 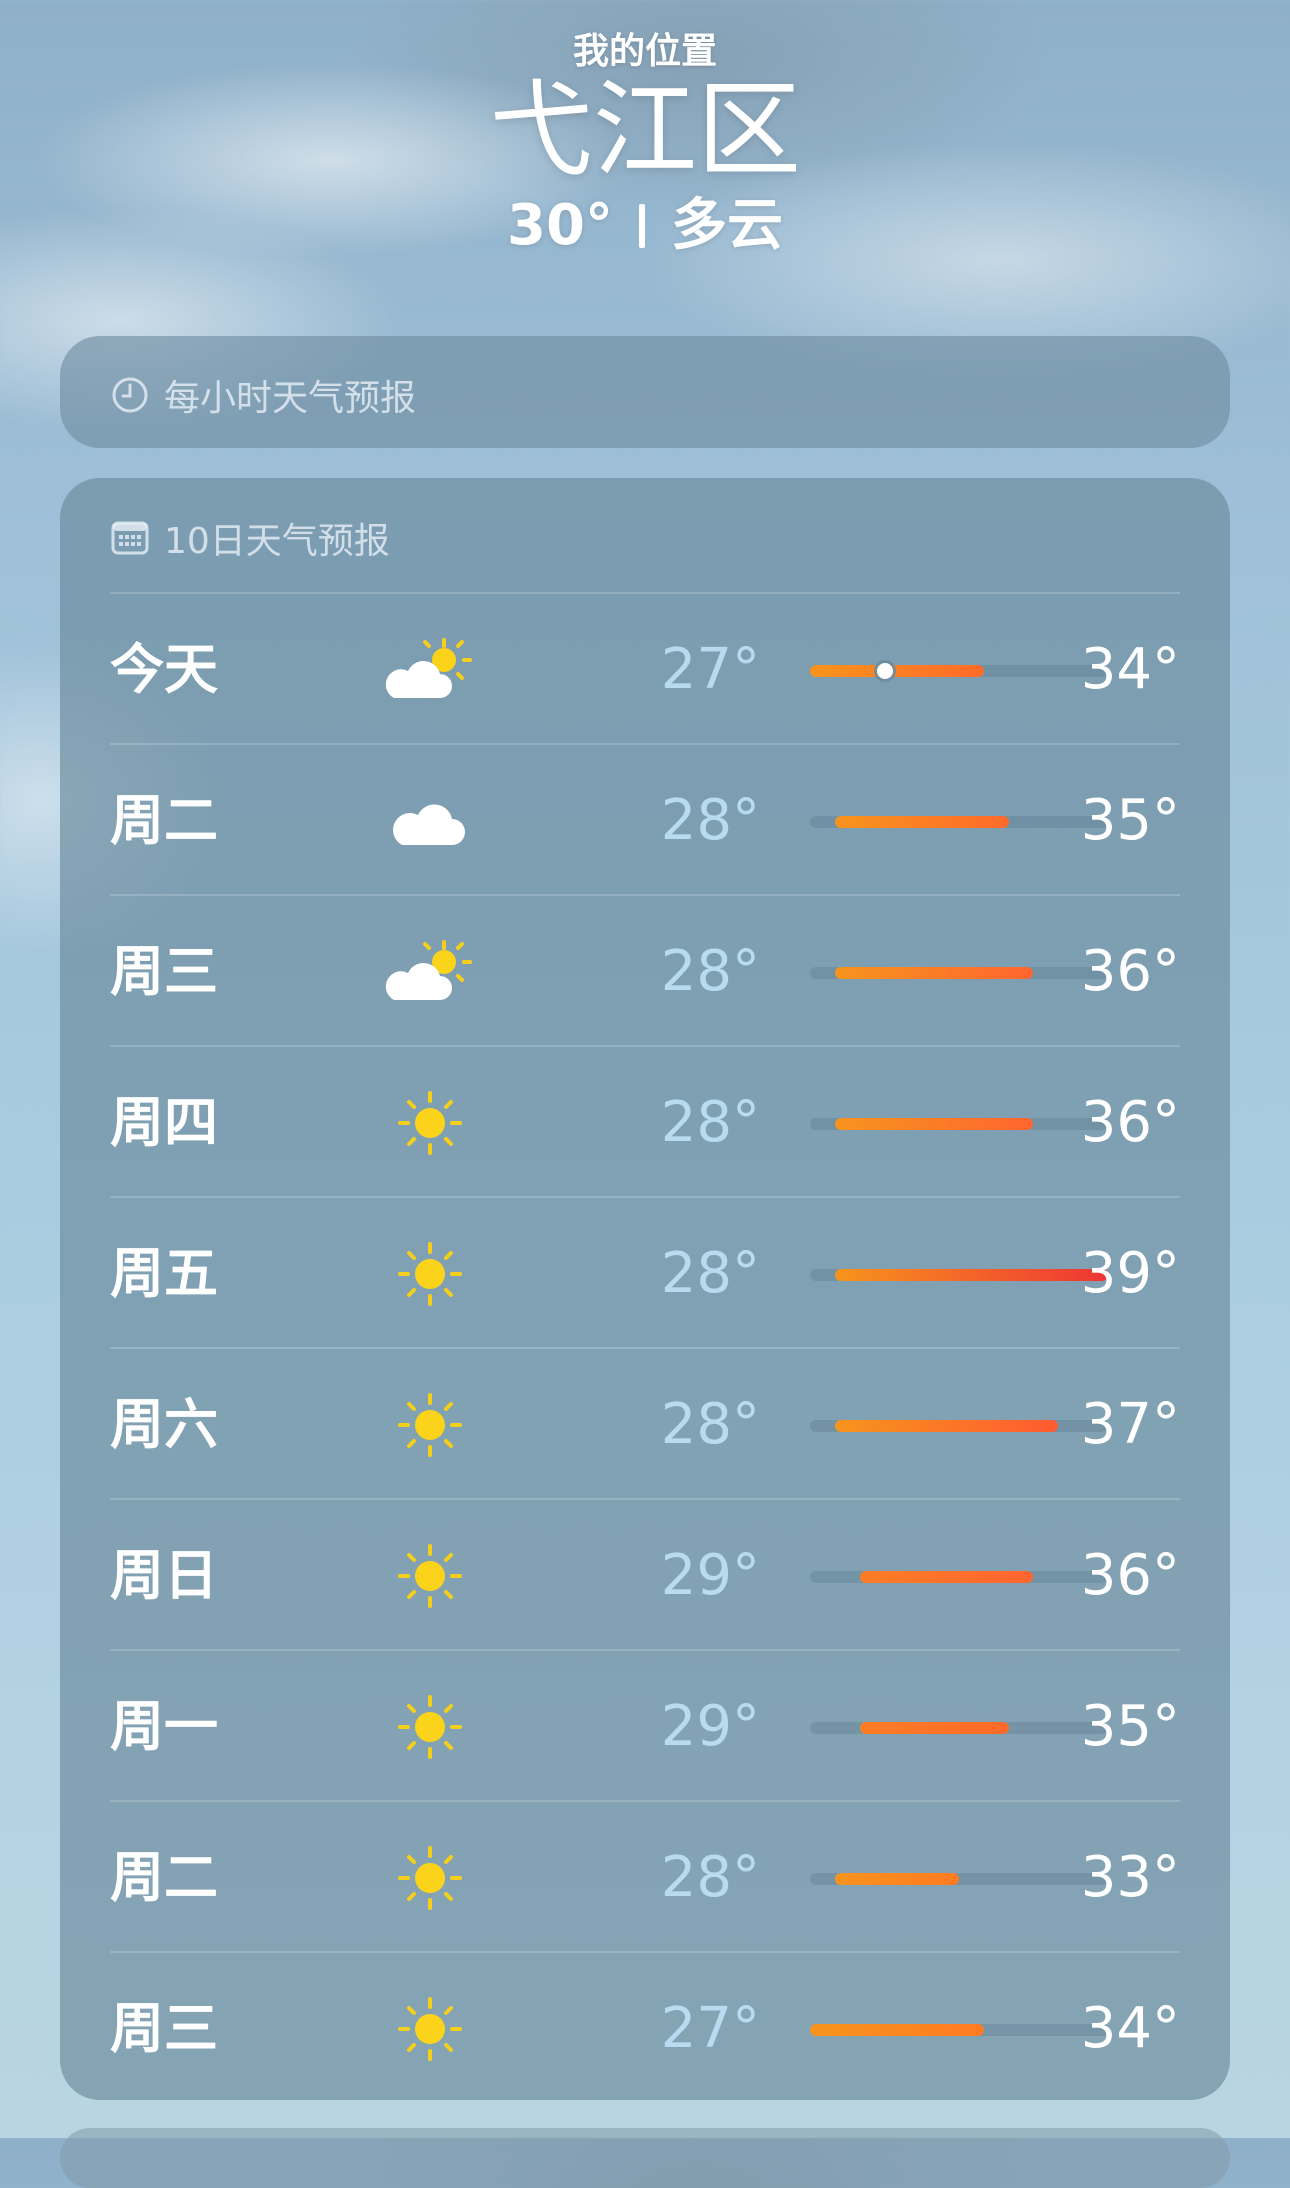 What do you see at coordinates (130, 538) in the screenshot?
I see `calendar-icon` at bounding box center [130, 538].